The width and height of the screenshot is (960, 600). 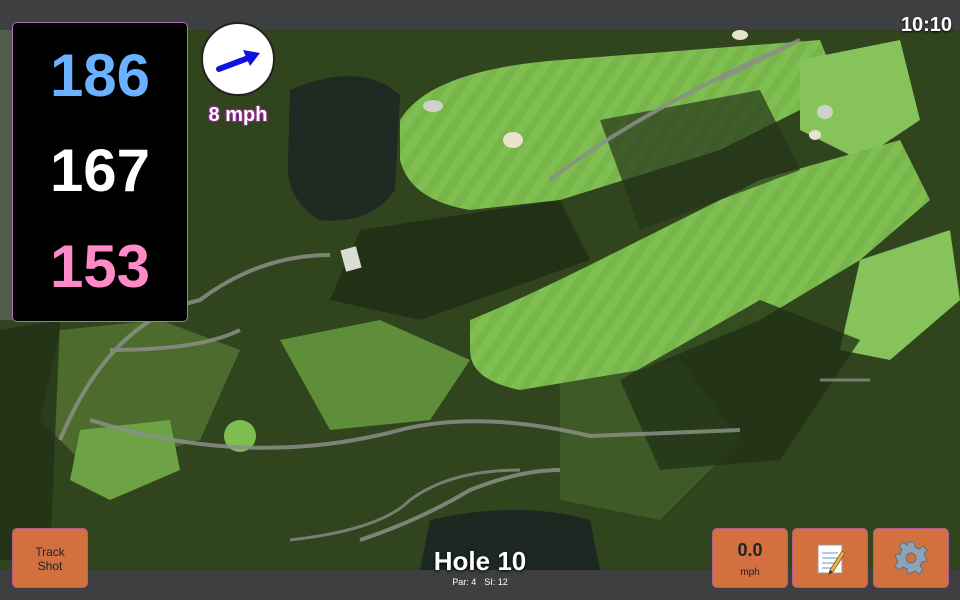 I want to click on clock-display: 10:10, so click(x=926, y=25).